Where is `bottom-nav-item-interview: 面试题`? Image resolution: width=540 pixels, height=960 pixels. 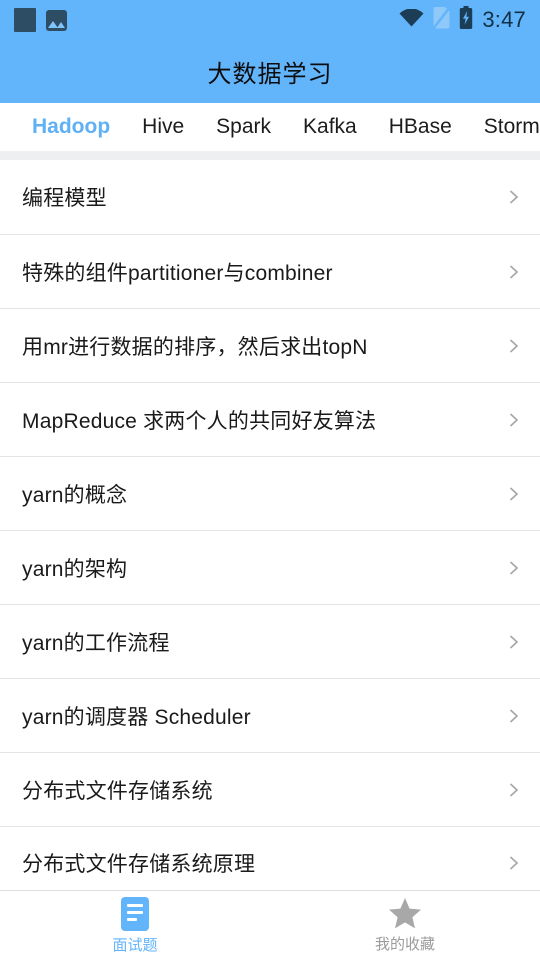 bottom-nav-item-interview: 面试题 is located at coordinates (135, 925).